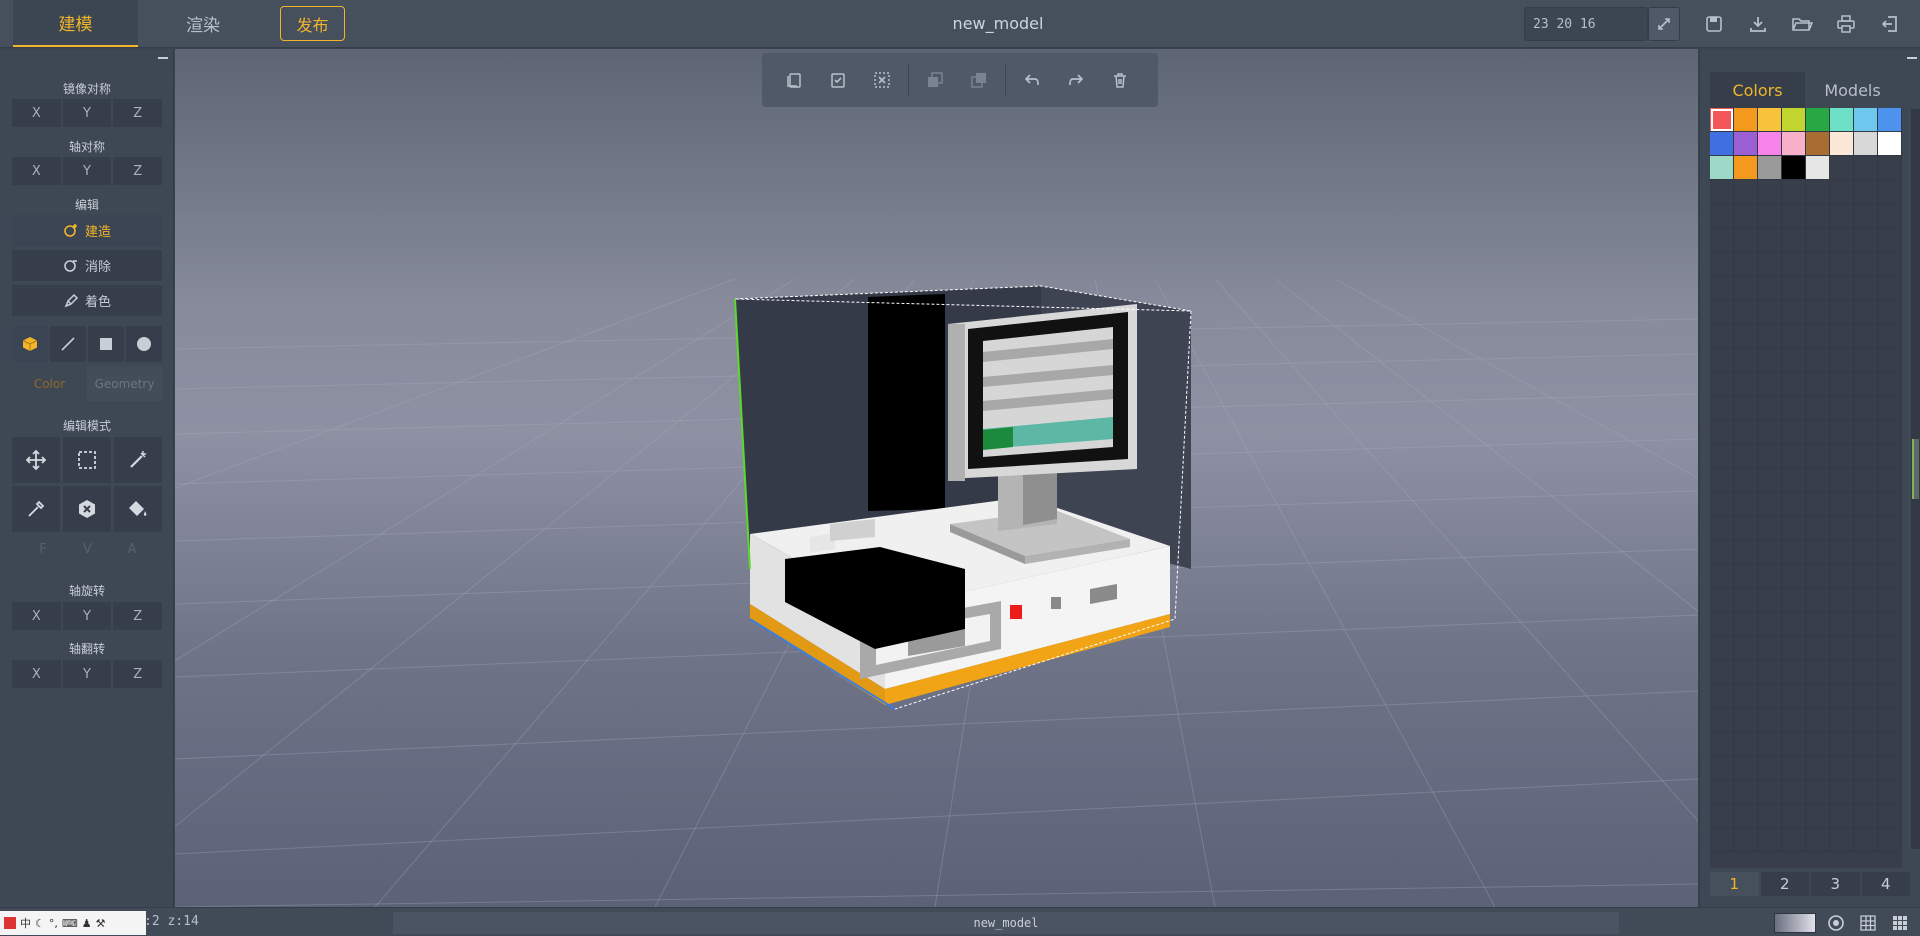  I want to click on face-mode-button: F, so click(43, 549).